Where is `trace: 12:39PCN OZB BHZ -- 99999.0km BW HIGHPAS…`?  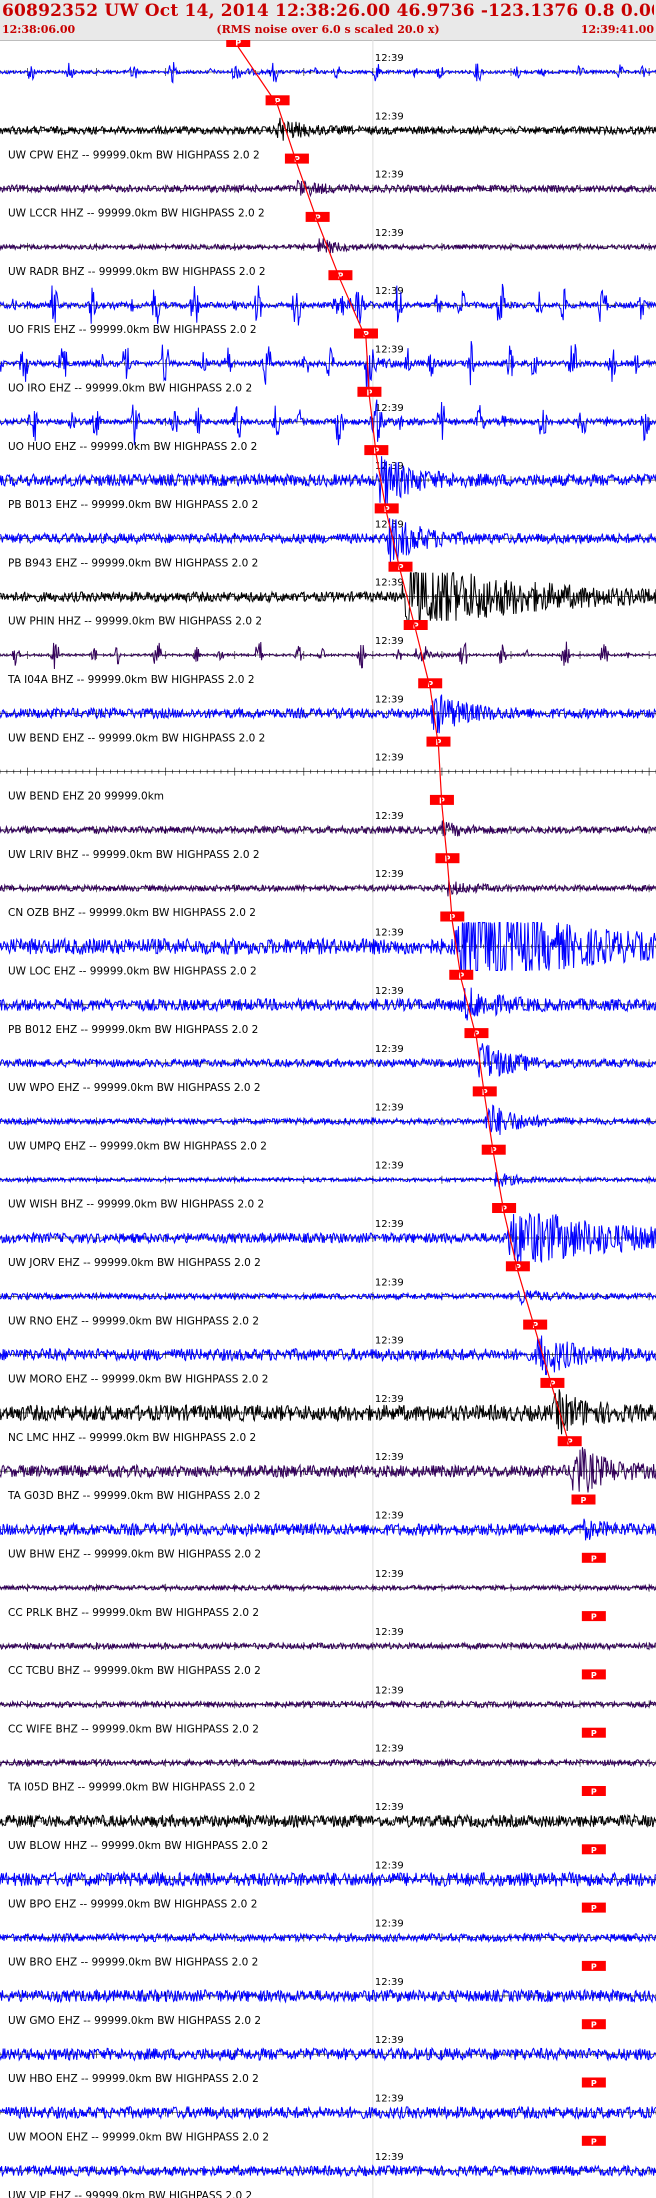
trace: 12:39PCN OZB BHZ -- 99999.0km BW HIGHPAS… is located at coordinates (328, 886).